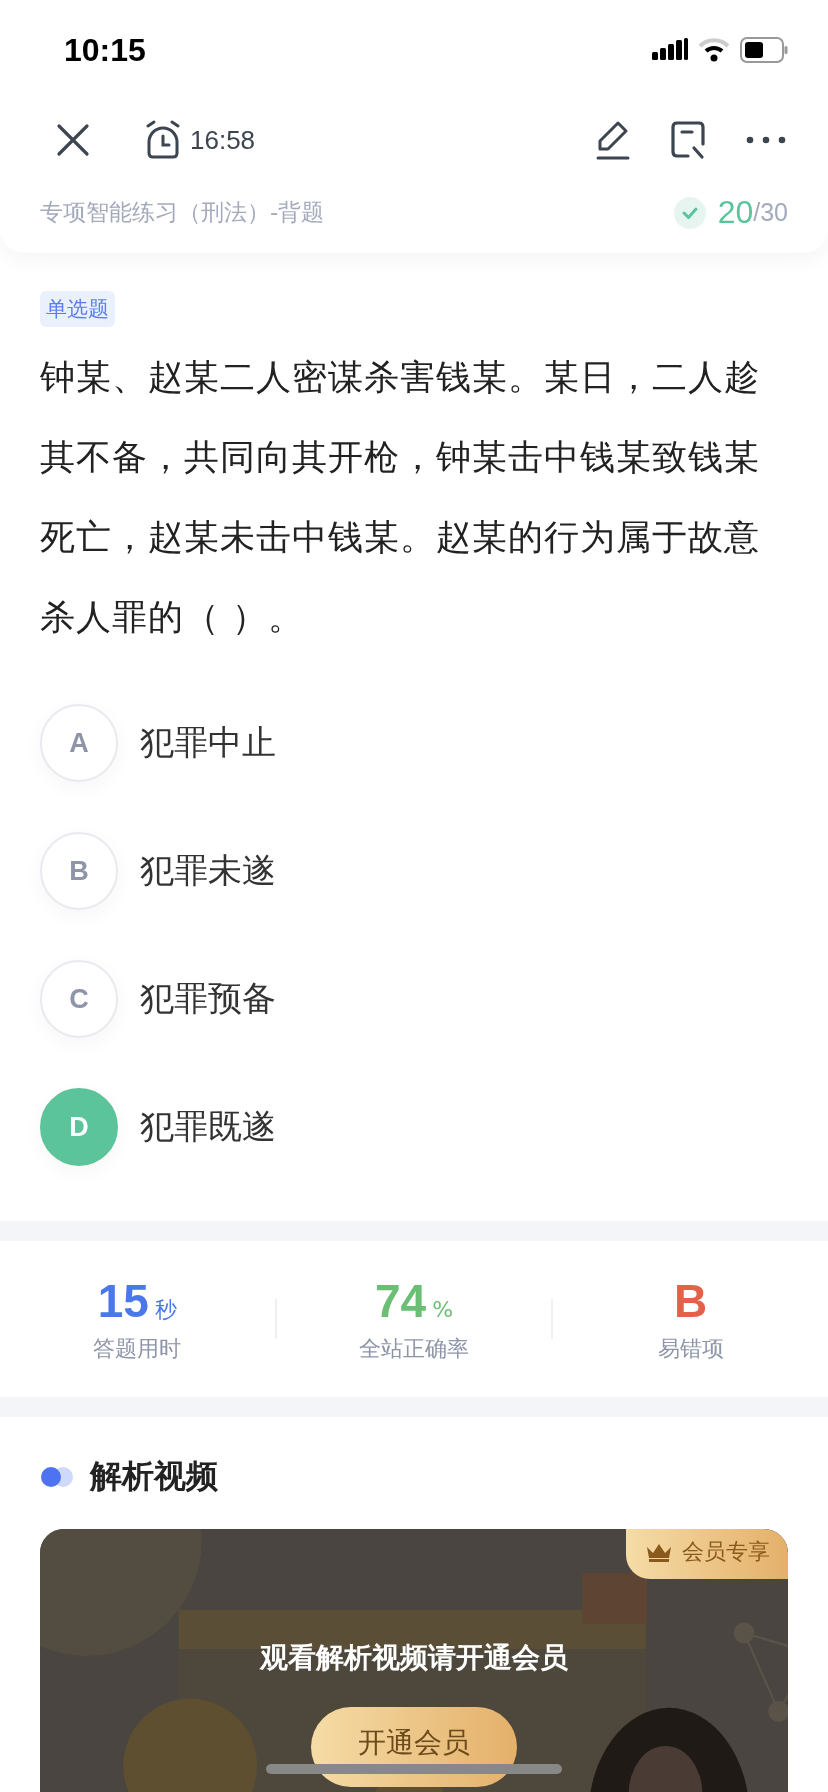 The width and height of the screenshot is (828, 1792). I want to click on section-title: 解析视频, so click(154, 1476).